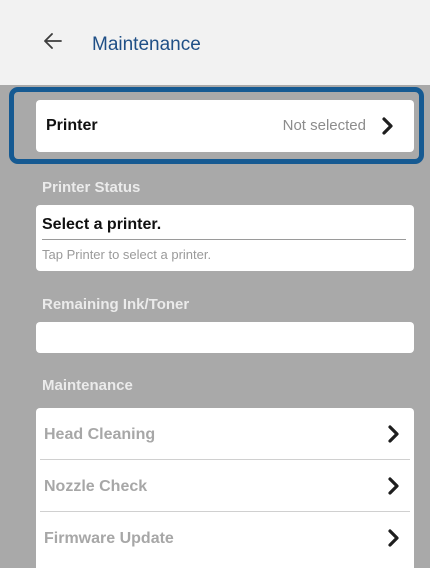 This screenshot has height=568, width=430. I want to click on printer-status-heading: Printer Status, so click(91, 187).